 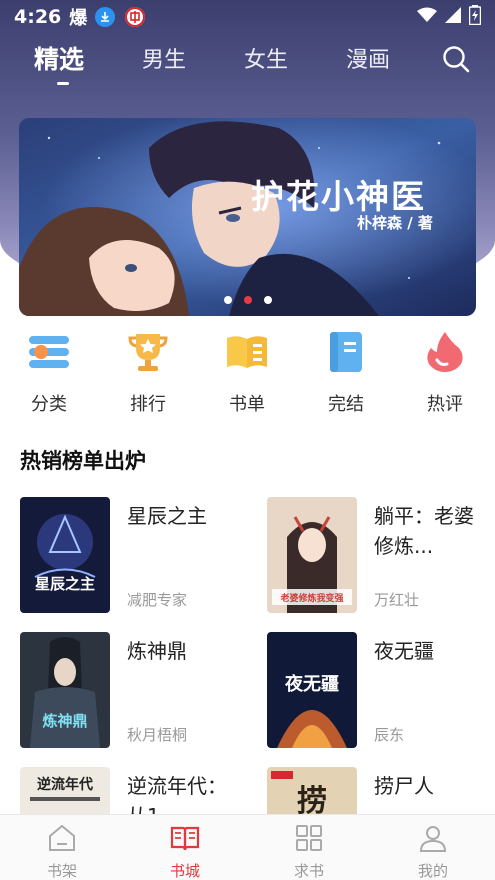 I want to click on request-book-icon, so click(x=309, y=838).